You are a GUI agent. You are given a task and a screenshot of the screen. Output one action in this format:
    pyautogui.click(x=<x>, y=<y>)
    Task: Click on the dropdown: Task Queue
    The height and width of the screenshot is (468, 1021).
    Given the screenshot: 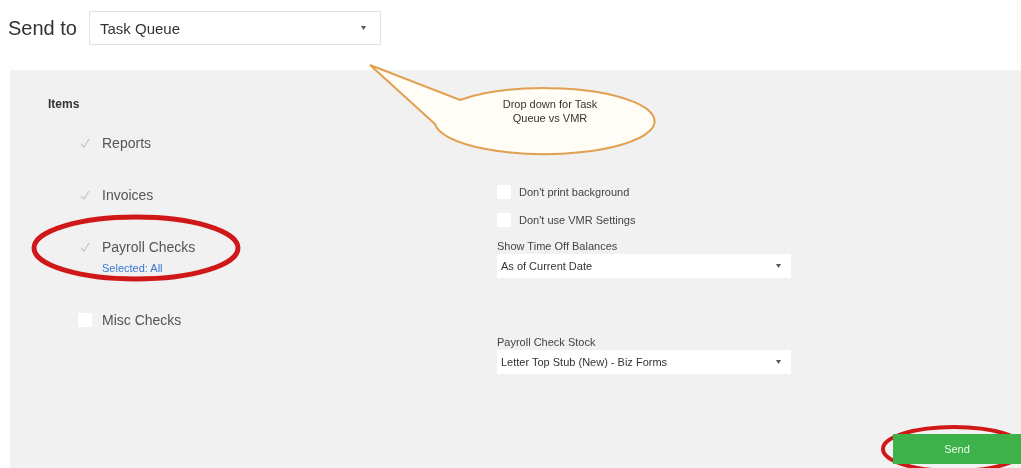 What is the action you would take?
    pyautogui.click(x=234, y=28)
    